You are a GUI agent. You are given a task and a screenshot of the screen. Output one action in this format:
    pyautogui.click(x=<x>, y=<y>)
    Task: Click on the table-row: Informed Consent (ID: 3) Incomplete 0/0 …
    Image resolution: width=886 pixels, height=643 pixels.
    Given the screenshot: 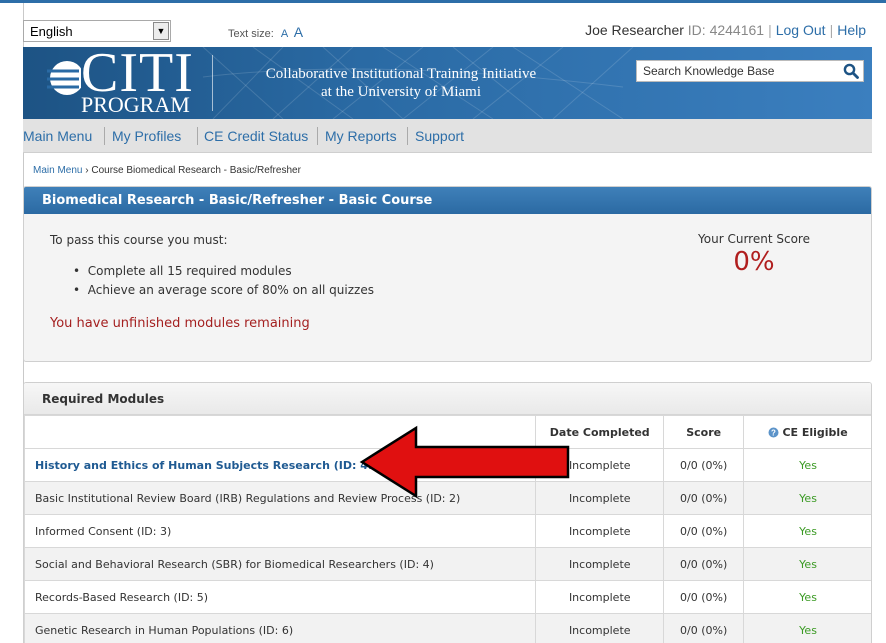 What is the action you would take?
    pyautogui.click(x=447, y=531)
    